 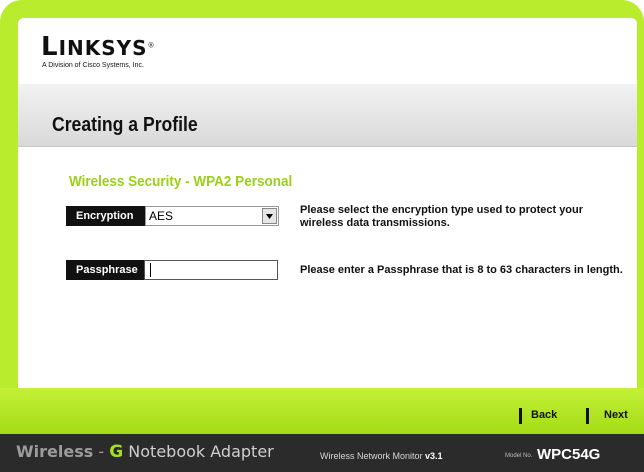 What do you see at coordinates (55, 451) in the screenshot?
I see `brand-wireless: Wireless` at bounding box center [55, 451].